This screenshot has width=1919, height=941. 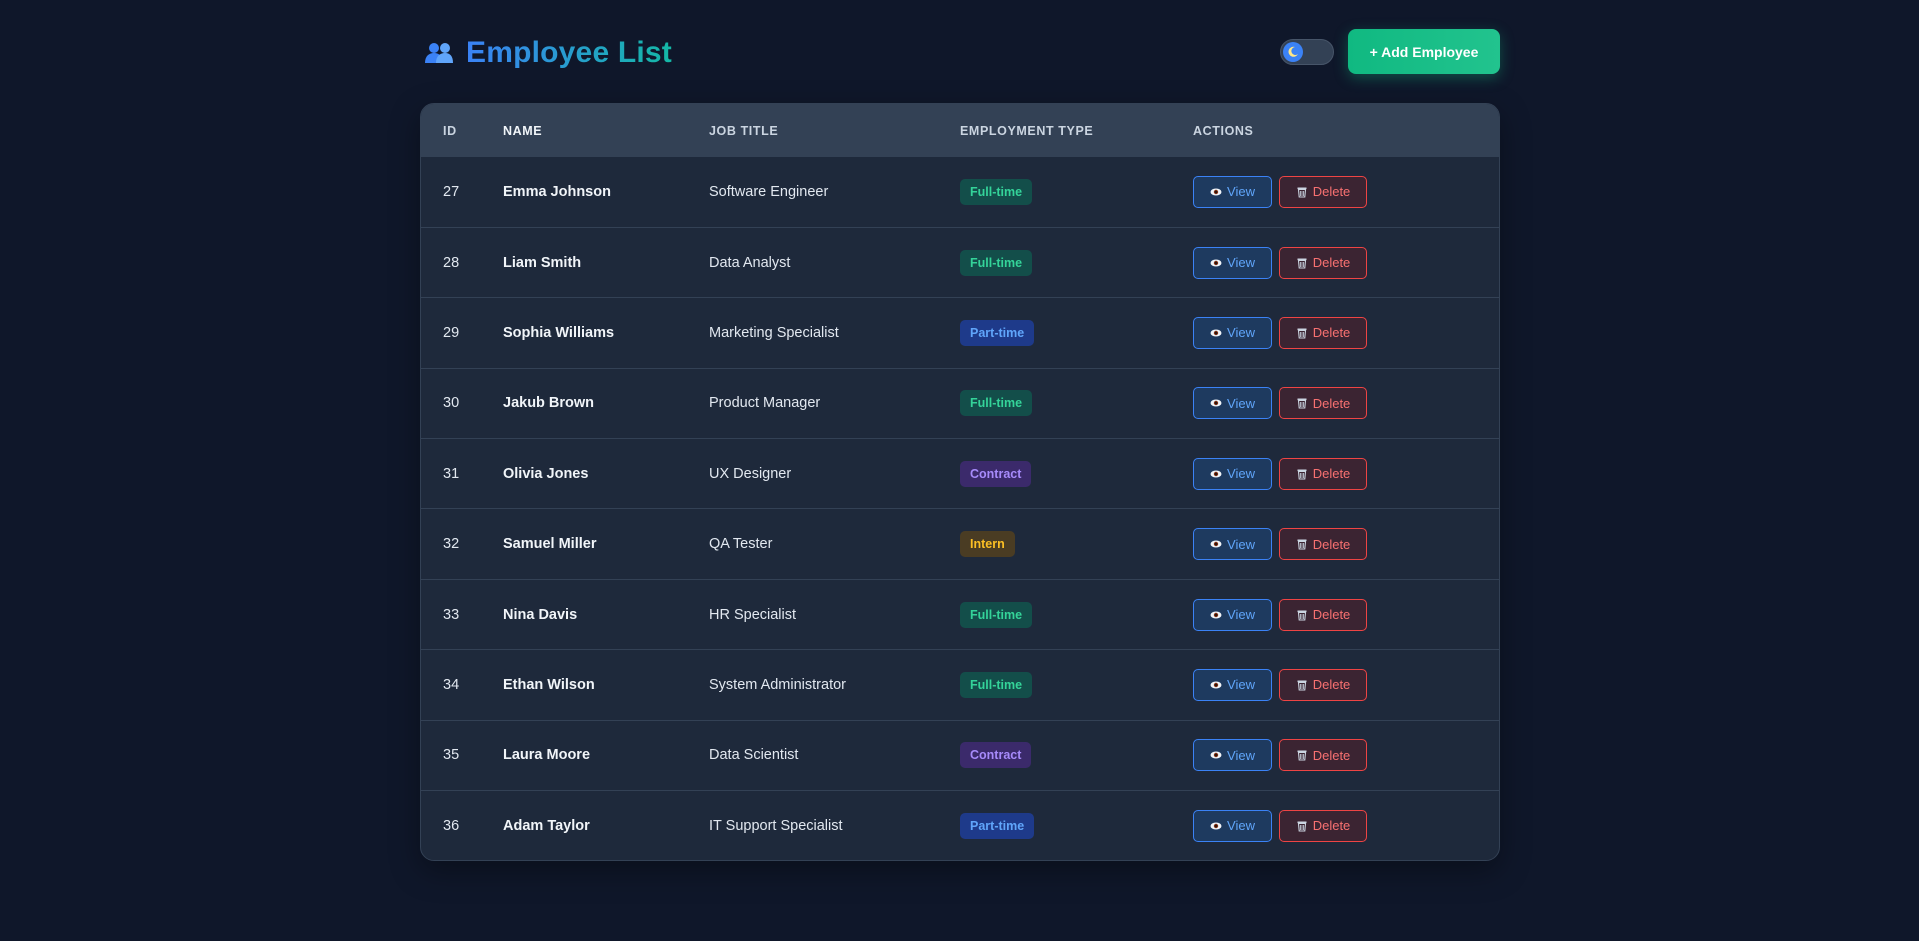 I want to click on cell-id: 32, so click(x=451, y=544).